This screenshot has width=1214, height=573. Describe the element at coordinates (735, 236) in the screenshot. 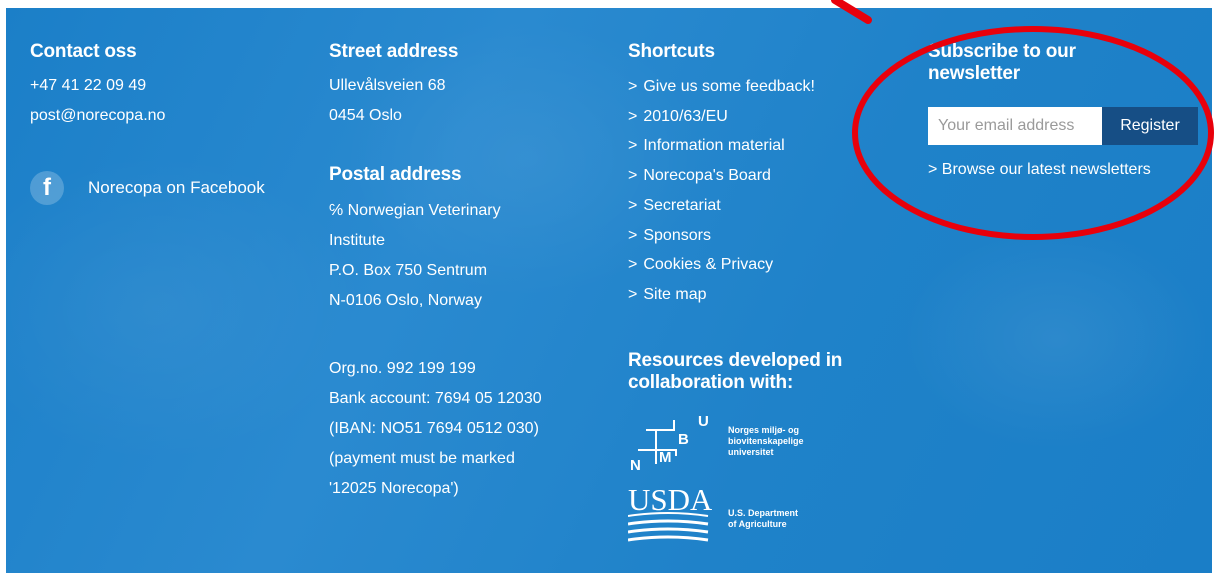

I see `shortcut-link-sponsors: > Sponsors` at that location.